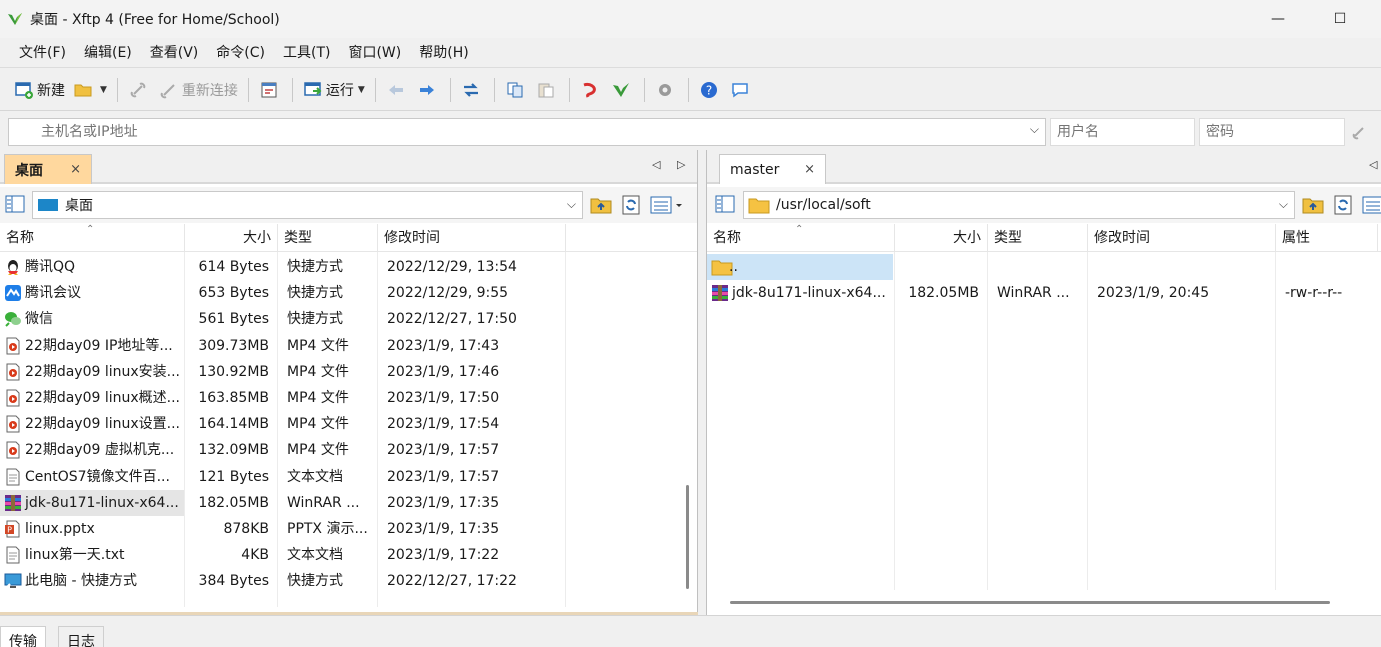 The width and height of the screenshot is (1381, 647). What do you see at coordinates (755, 169) in the screenshot?
I see `tab-label: master` at bounding box center [755, 169].